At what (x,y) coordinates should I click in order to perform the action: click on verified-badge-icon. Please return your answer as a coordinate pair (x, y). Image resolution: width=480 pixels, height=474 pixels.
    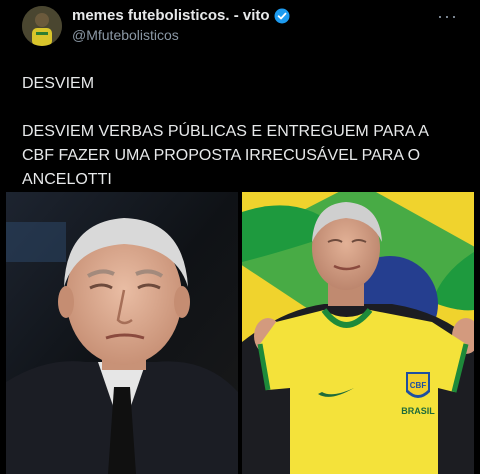
    Looking at the image, I should click on (282, 16).